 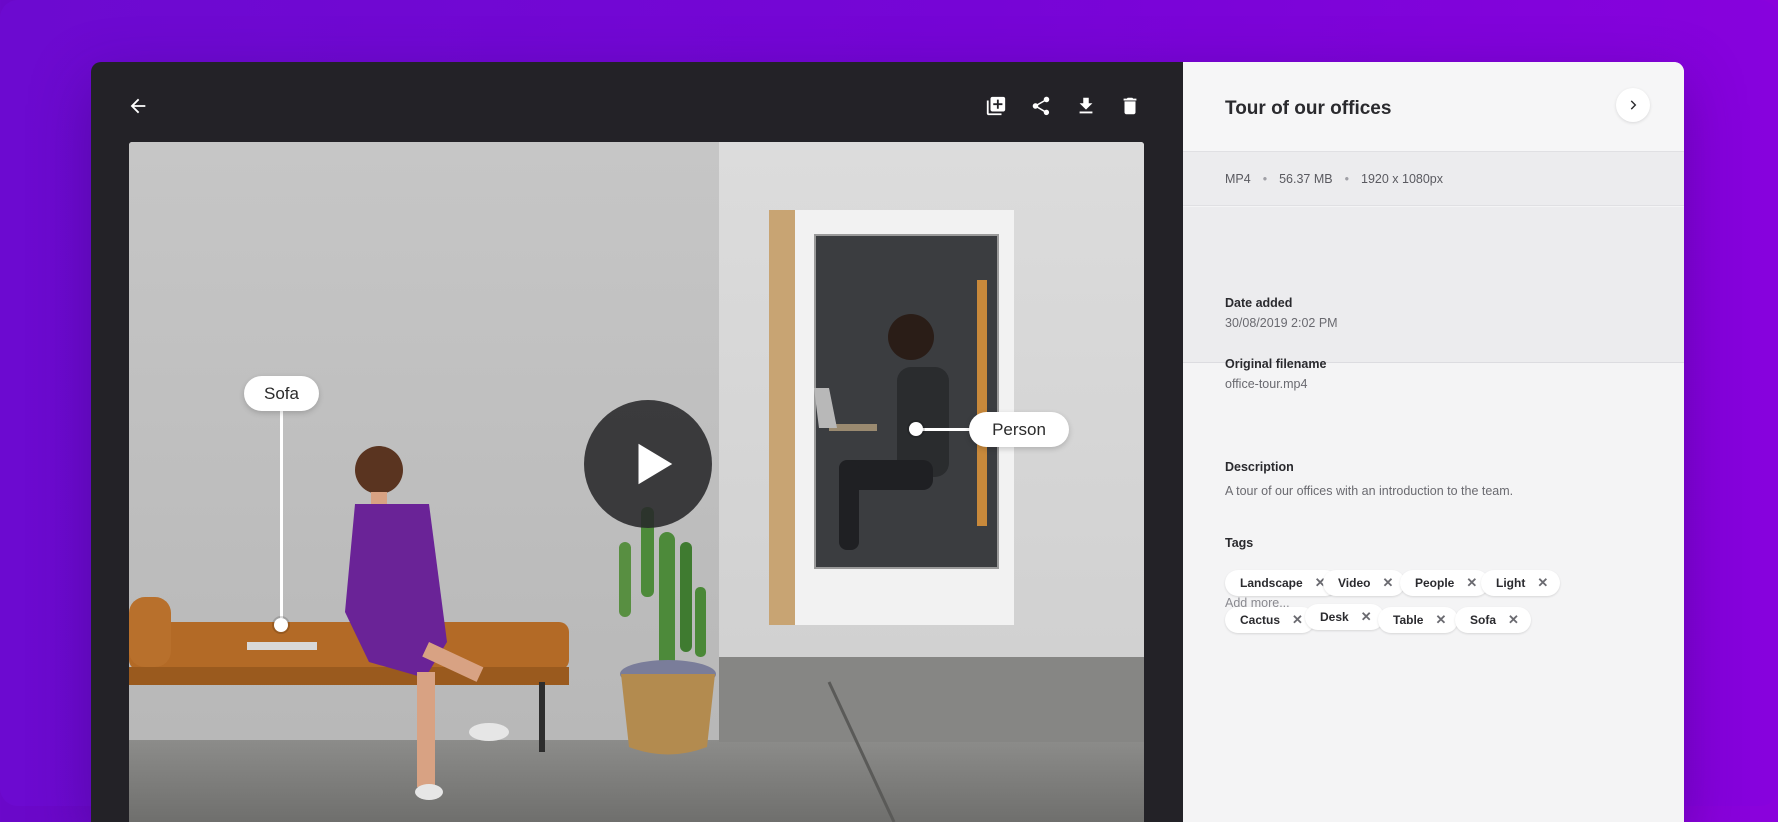 I want to click on tag-label: Light, so click(x=1511, y=583).